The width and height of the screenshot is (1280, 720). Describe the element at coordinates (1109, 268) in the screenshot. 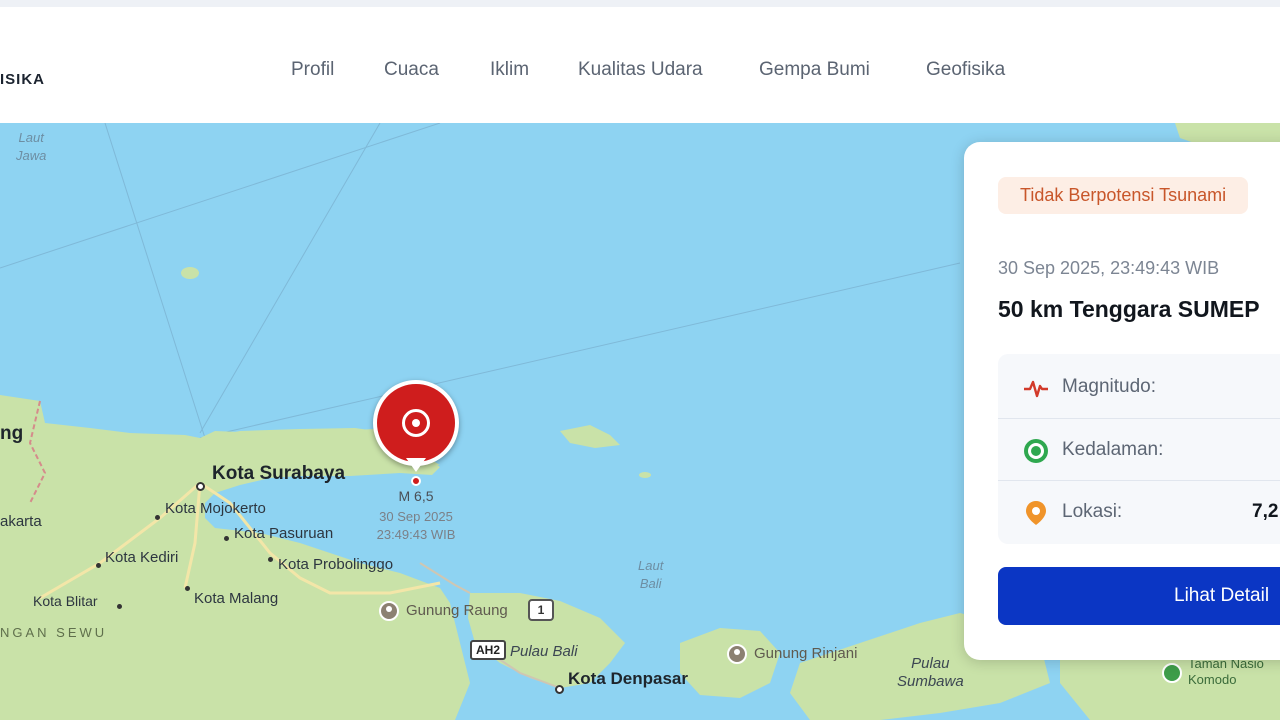

I see `event-datetime: 30 Sep 2025, 23:49:43 WIB` at that location.